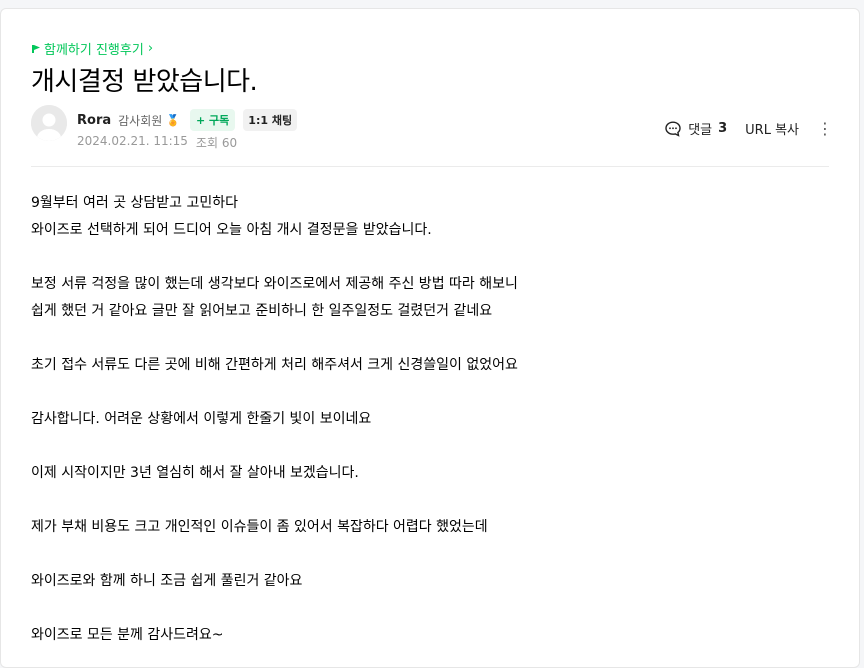  I want to click on medal-icon: 🏅, so click(173, 120).